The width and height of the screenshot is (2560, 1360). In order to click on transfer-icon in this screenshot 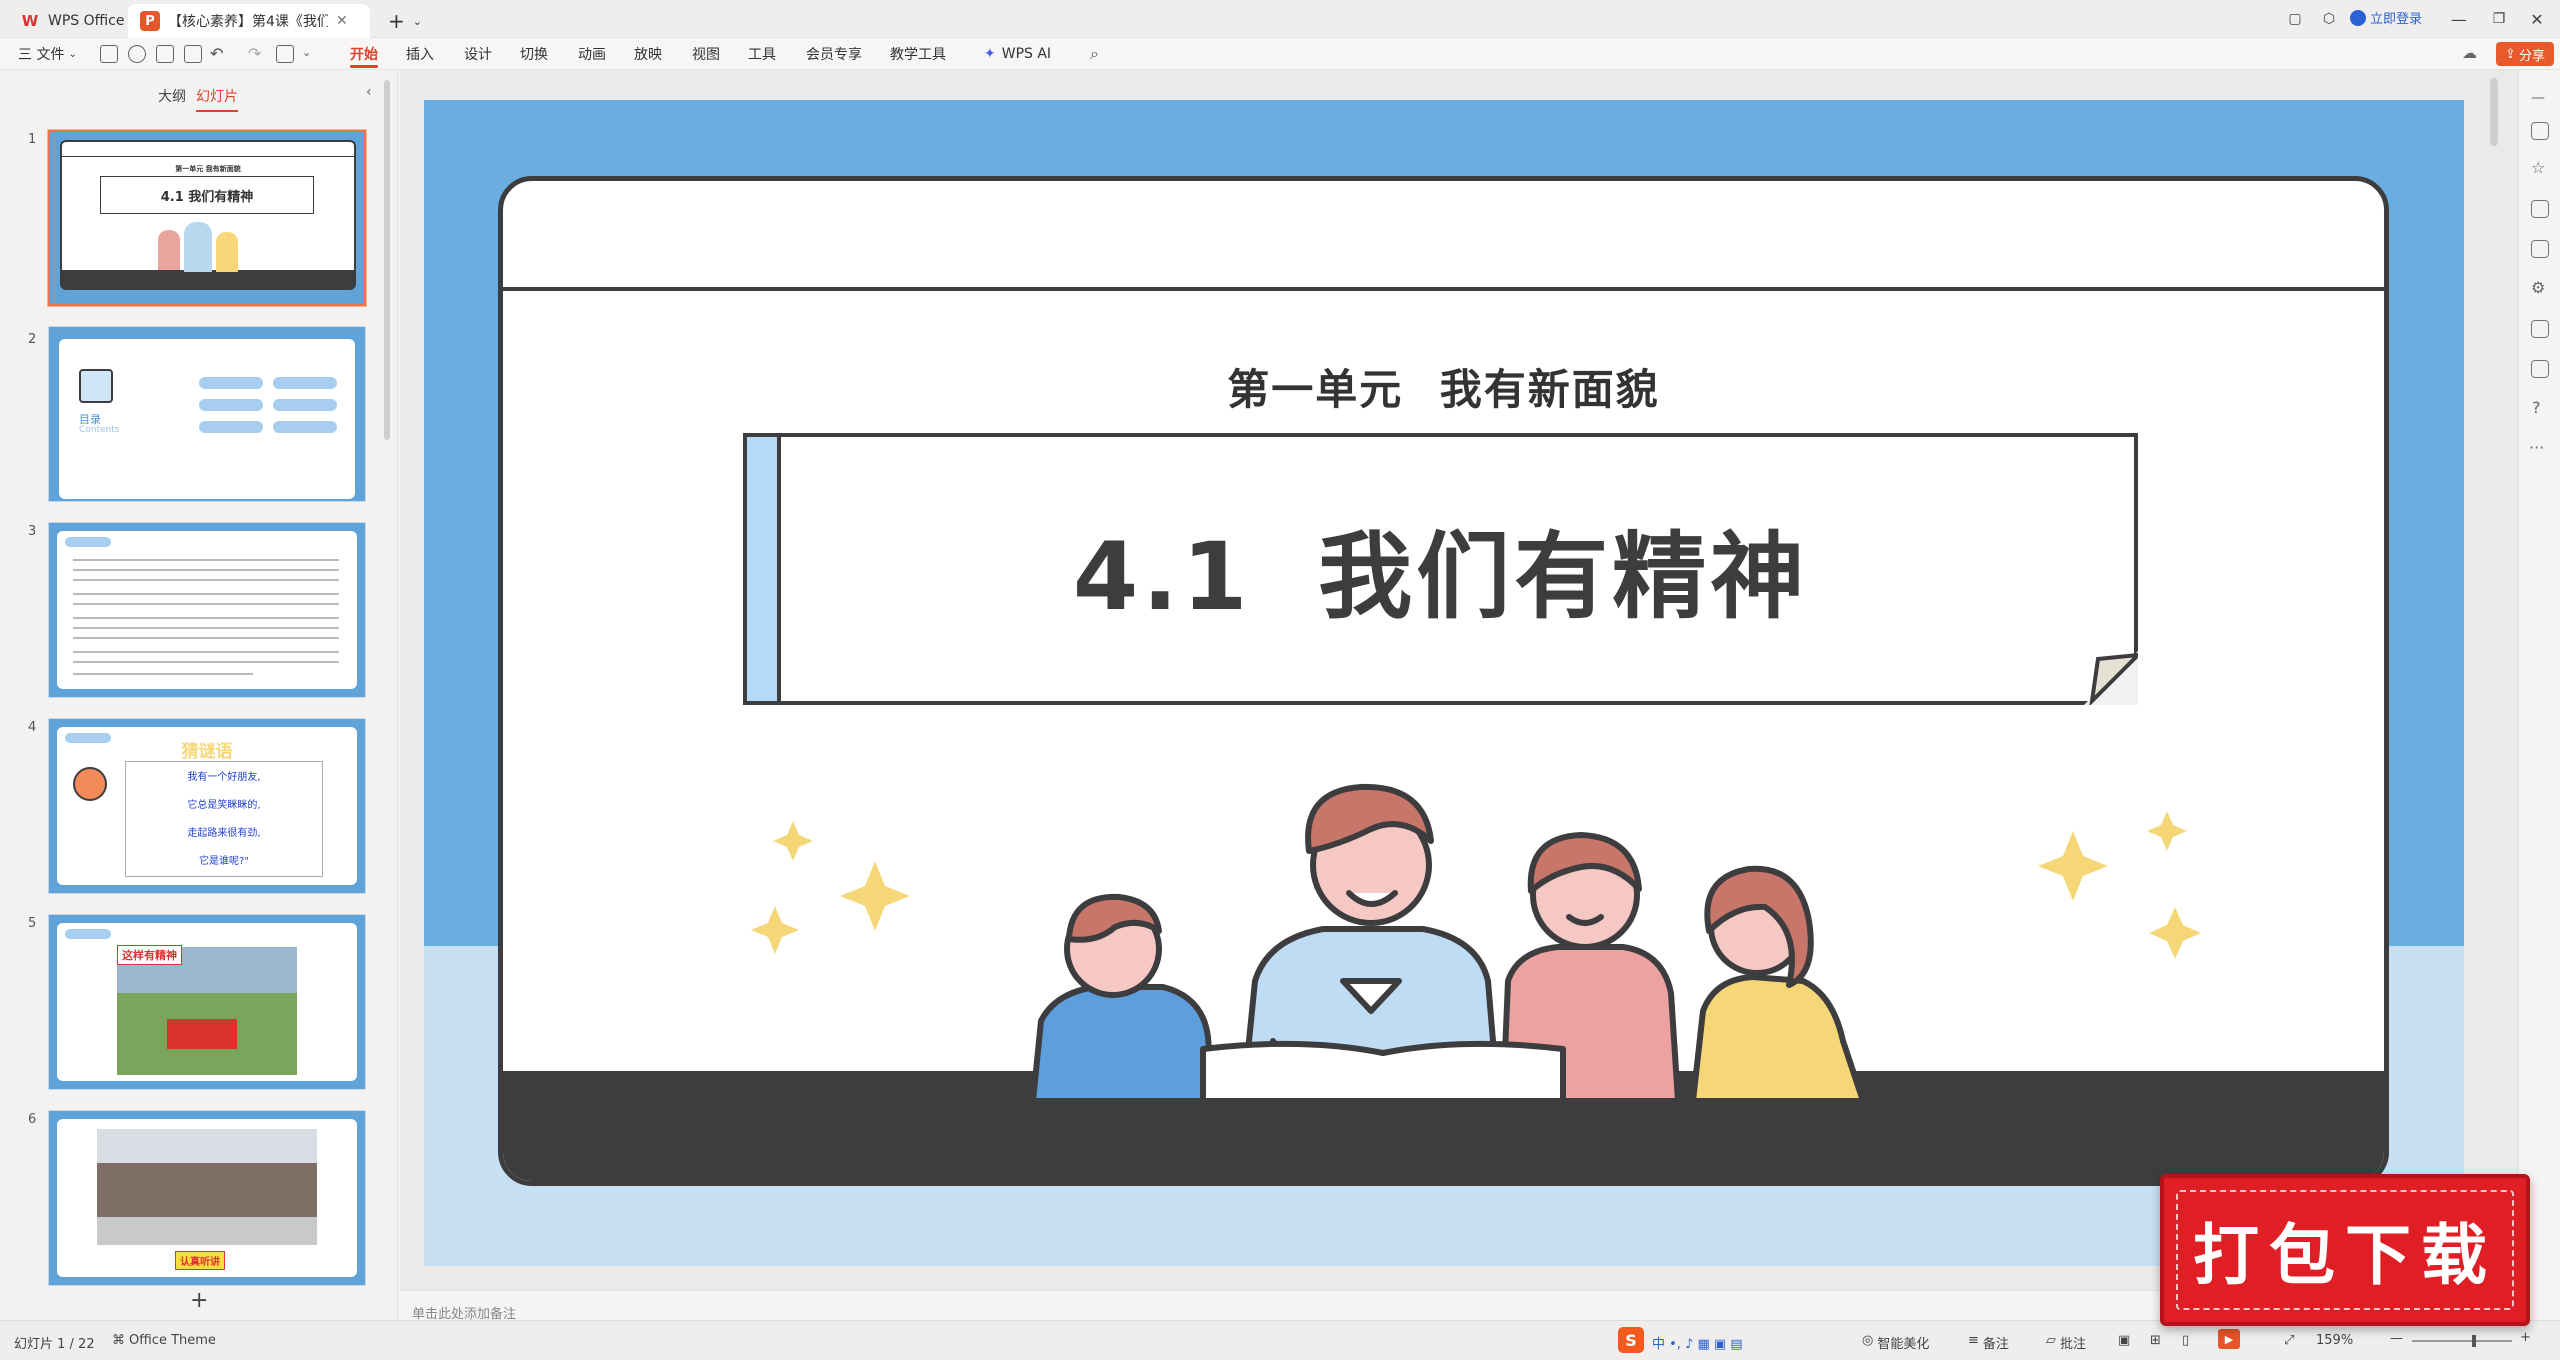, I will do `click(2540, 369)`.